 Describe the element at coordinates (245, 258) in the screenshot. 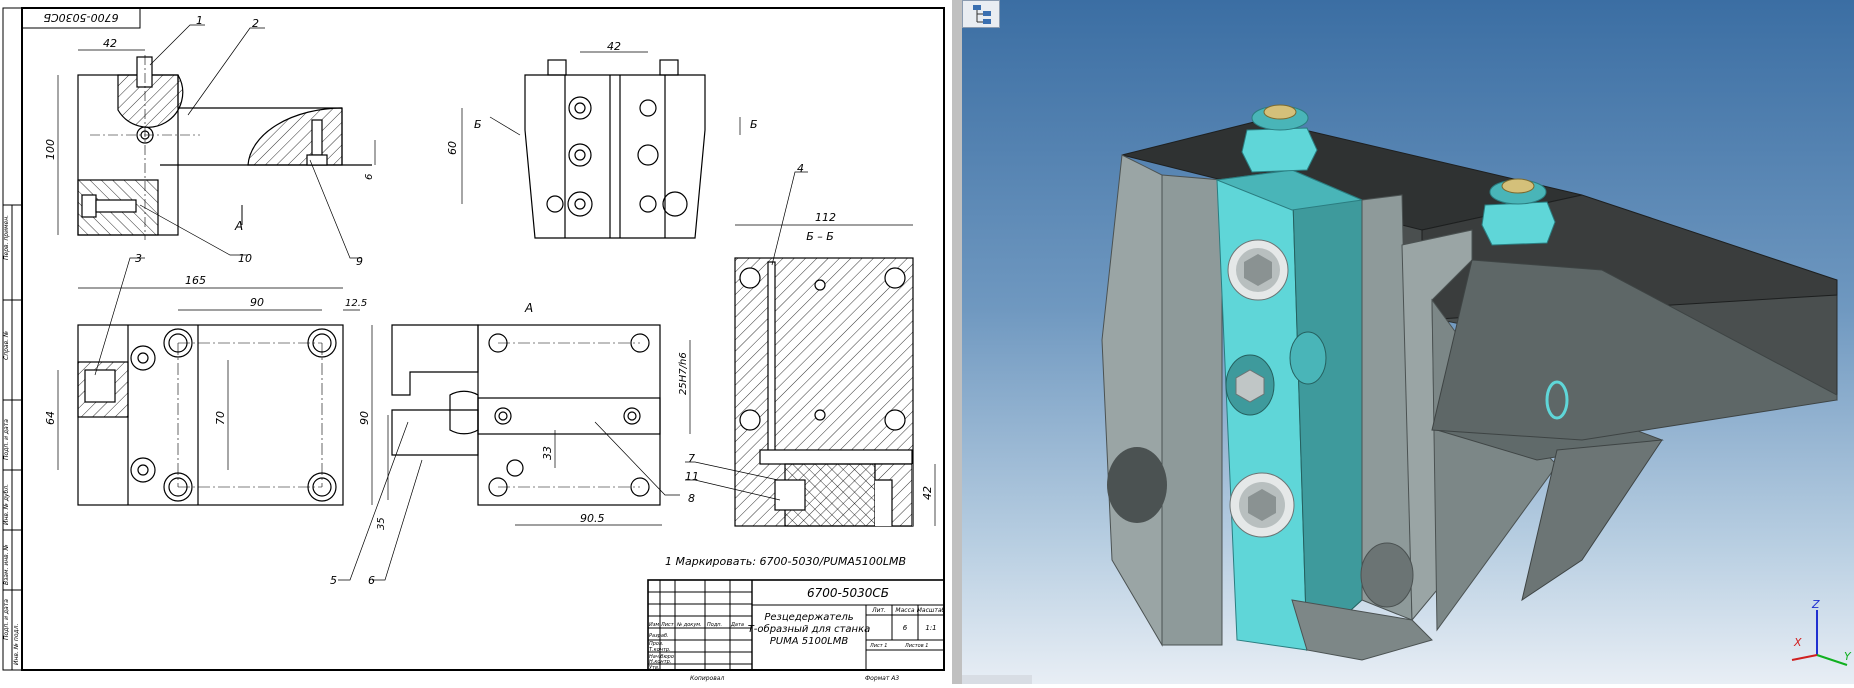

I see `callout-10: 10` at that location.